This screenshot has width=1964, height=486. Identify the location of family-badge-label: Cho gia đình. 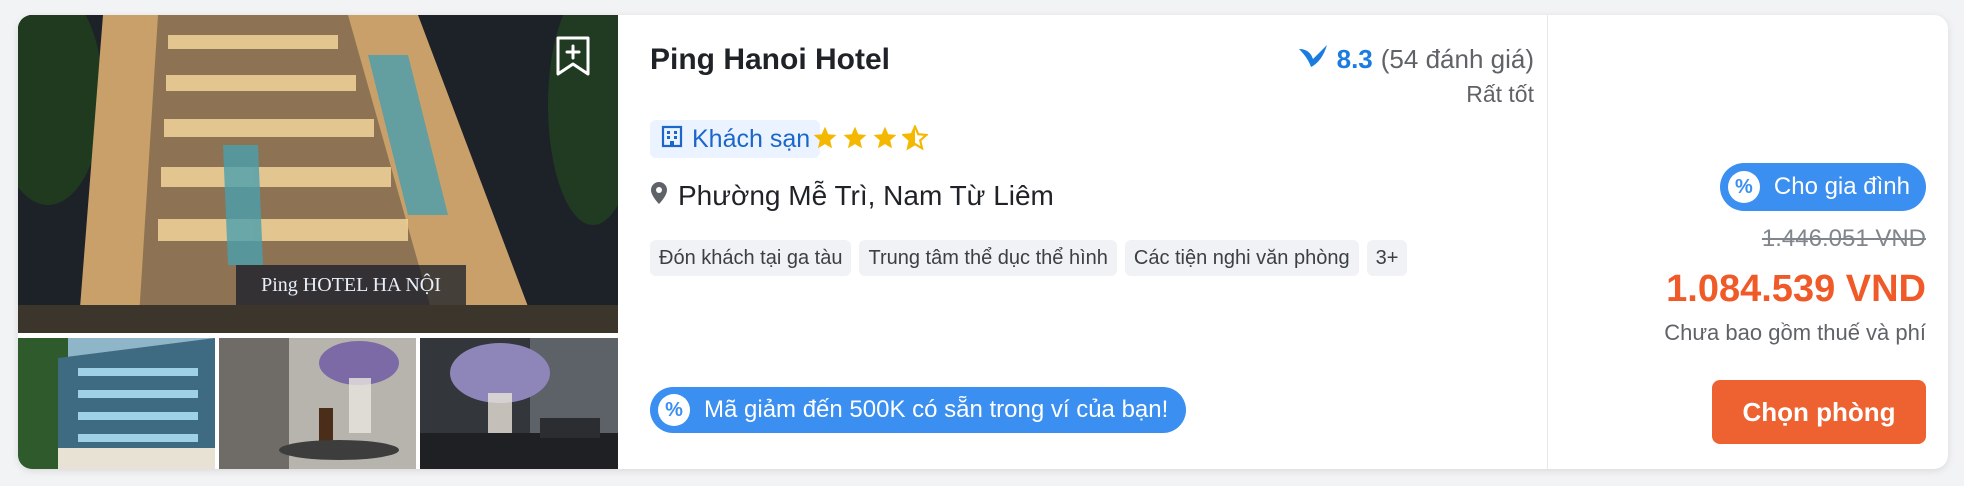
(1841, 186).